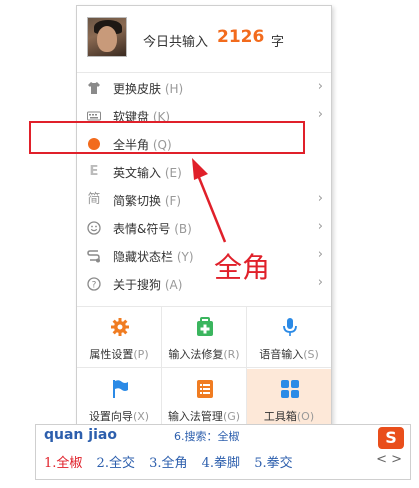 The width and height of the screenshot is (419, 488). Describe the element at coordinates (231, 354) in the screenshot. I see `tool-shortcut: (R)` at that location.